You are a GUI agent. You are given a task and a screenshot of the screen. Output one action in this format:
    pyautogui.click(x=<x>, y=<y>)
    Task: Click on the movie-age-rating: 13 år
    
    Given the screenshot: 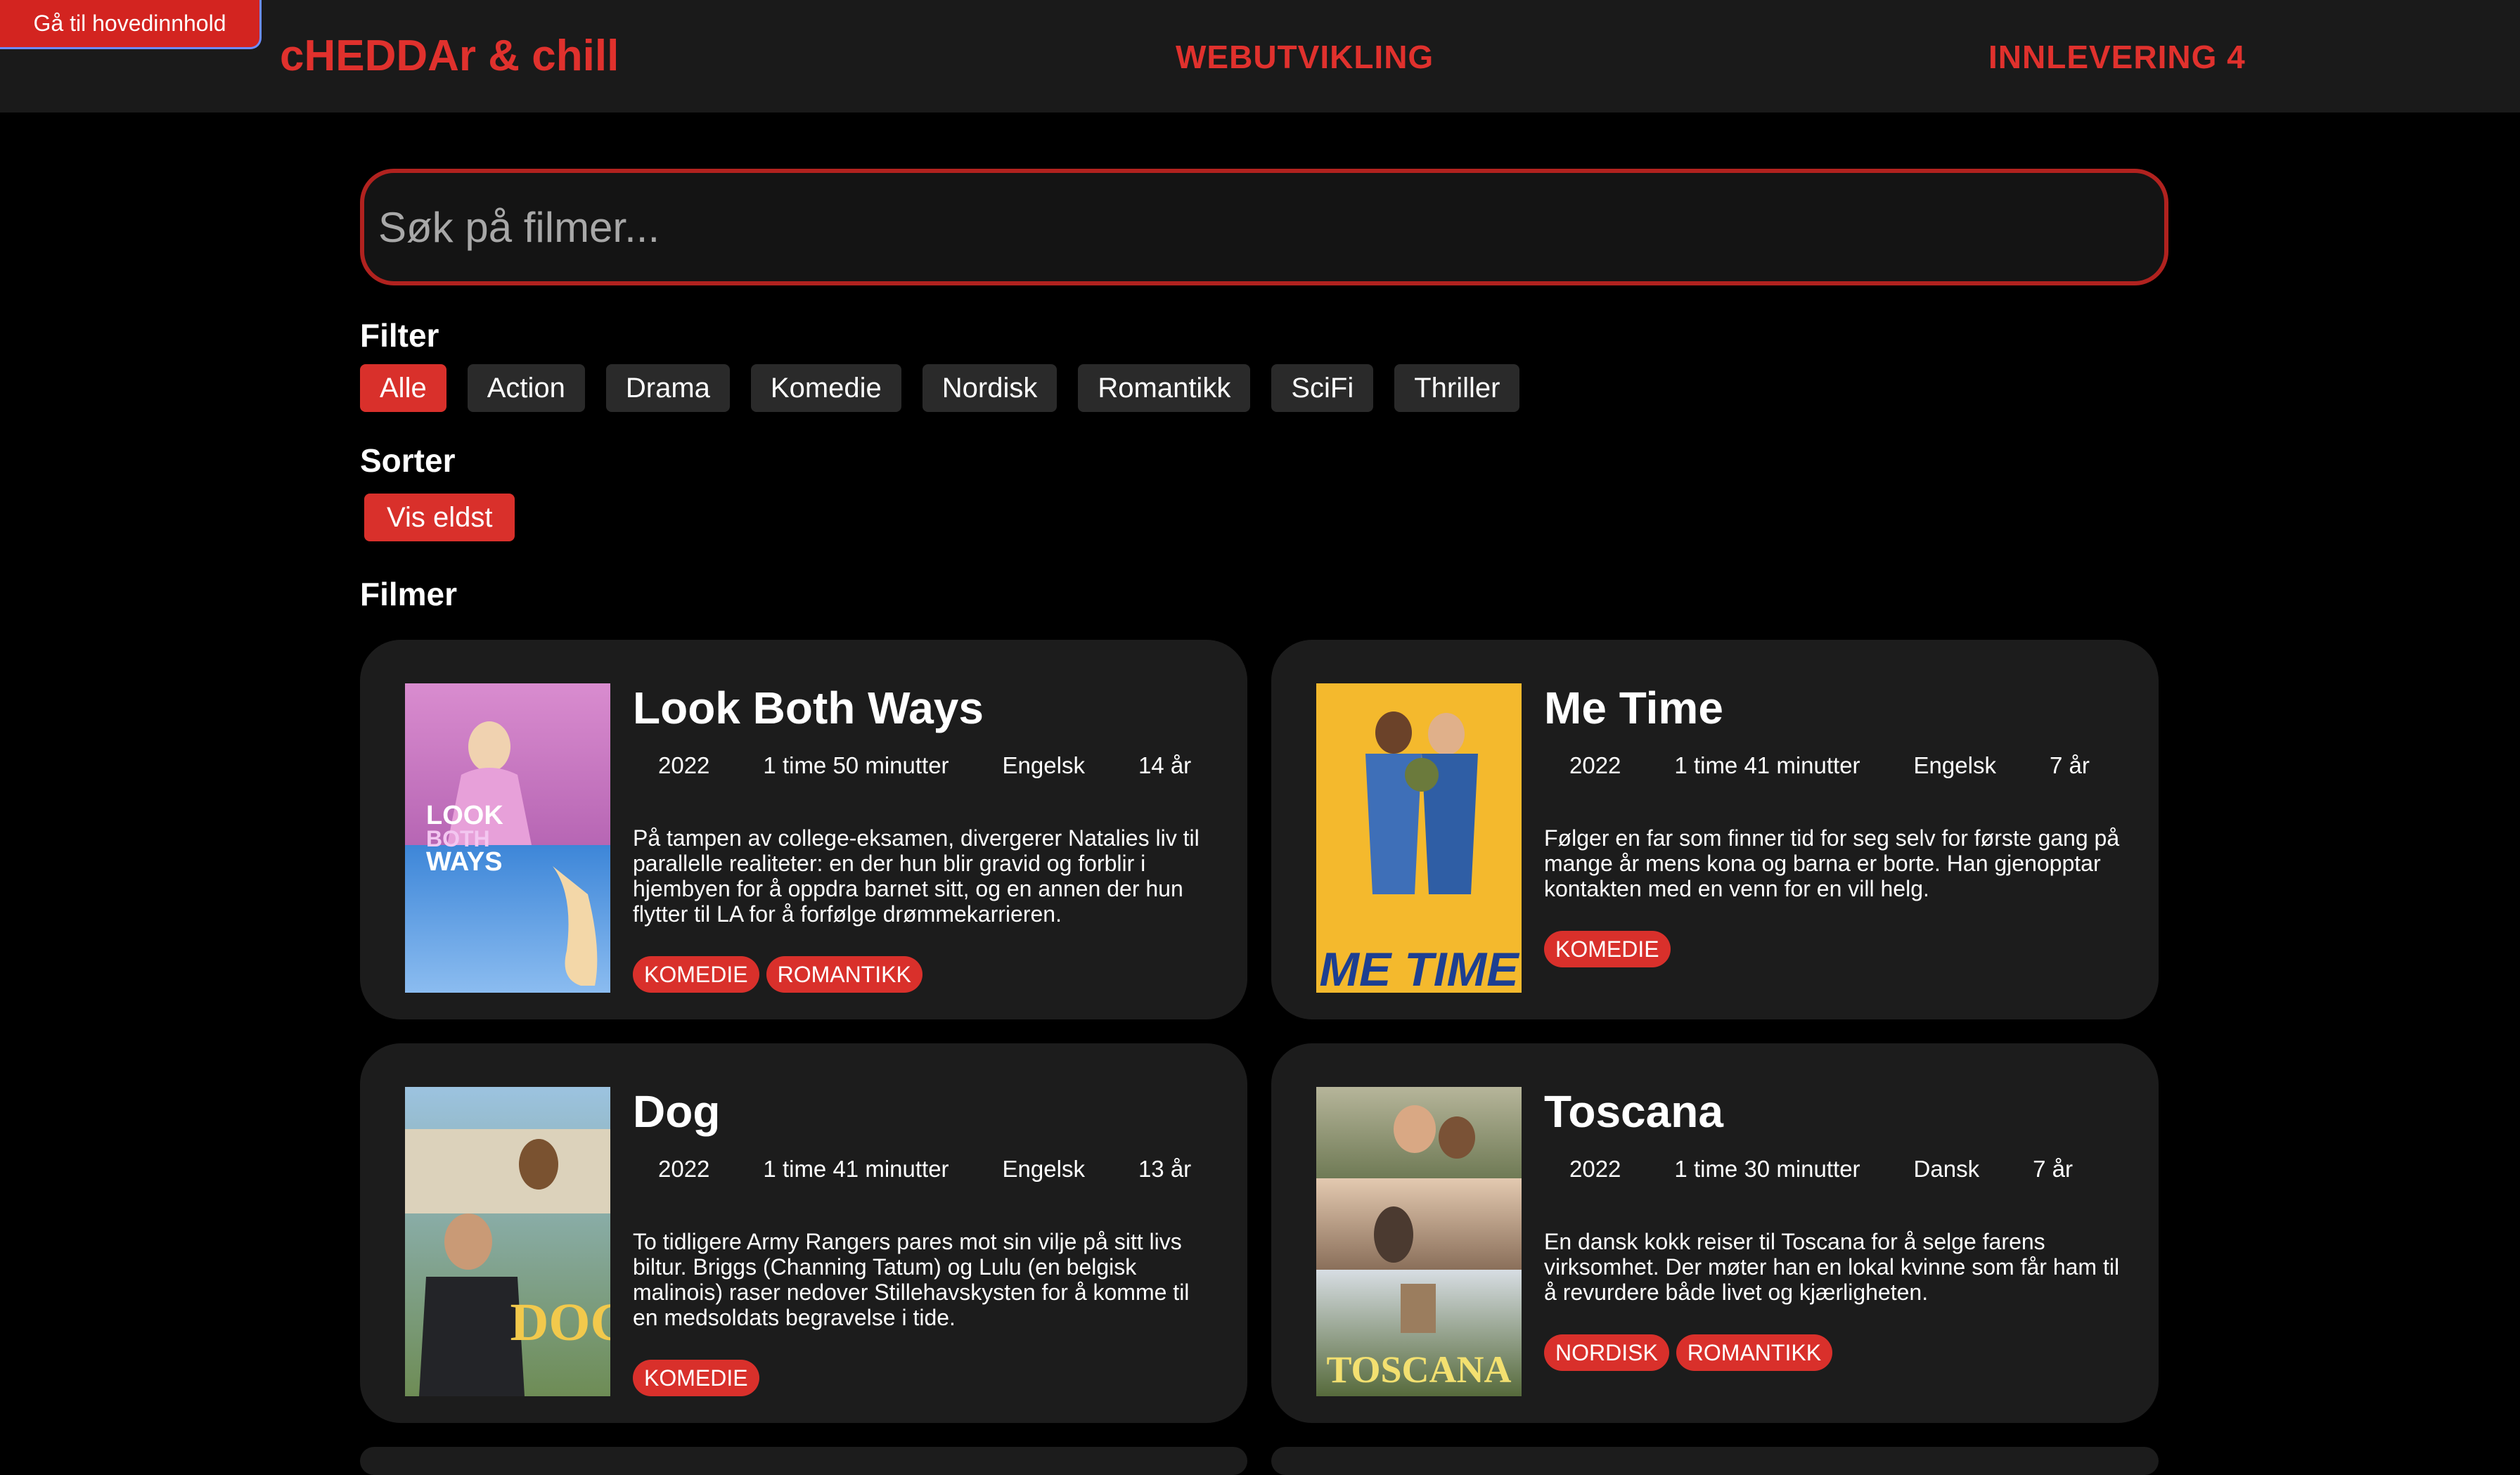 What is the action you would take?
    pyautogui.click(x=1165, y=1169)
    